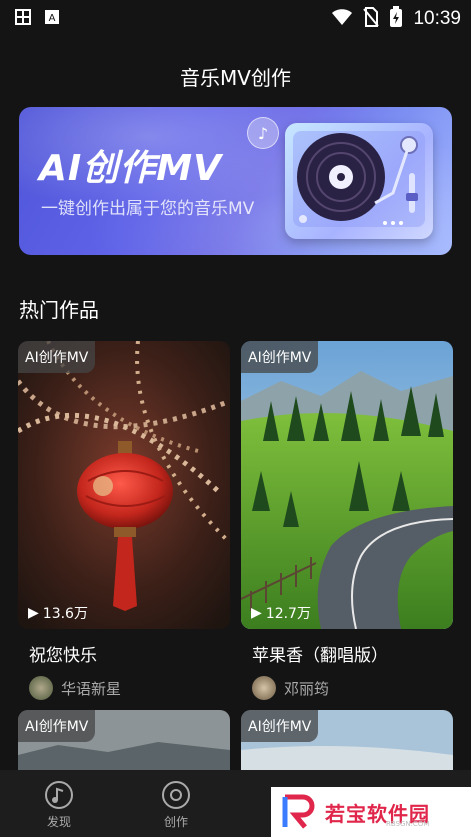  What do you see at coordinates (235, 18) in the screenshot?
I see `status-bar: A 10:39` at bounding box center [235, 18].